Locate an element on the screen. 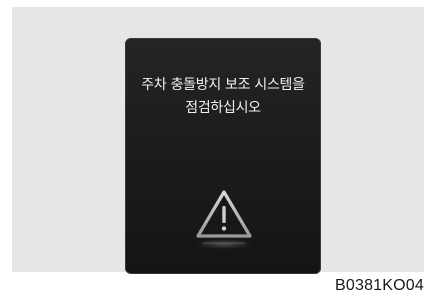 Image resolution: width=436 pixels, height=301 pixels. warning-message-line2: 점검하십시오 is located at coordinates (223, 108).